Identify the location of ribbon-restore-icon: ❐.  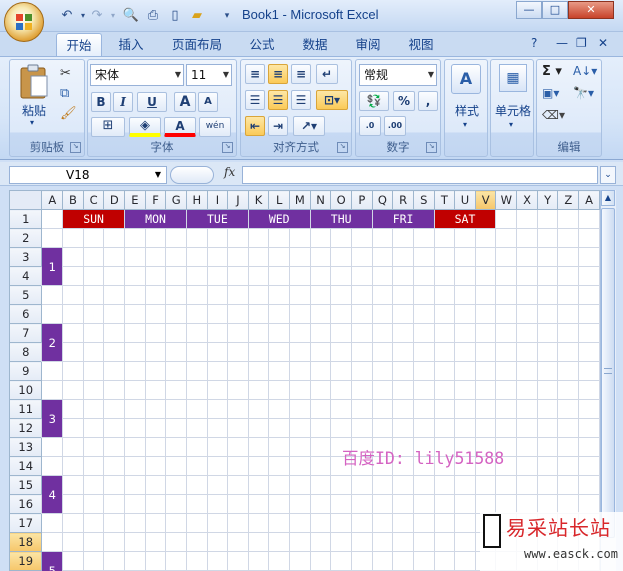
(581, 43).